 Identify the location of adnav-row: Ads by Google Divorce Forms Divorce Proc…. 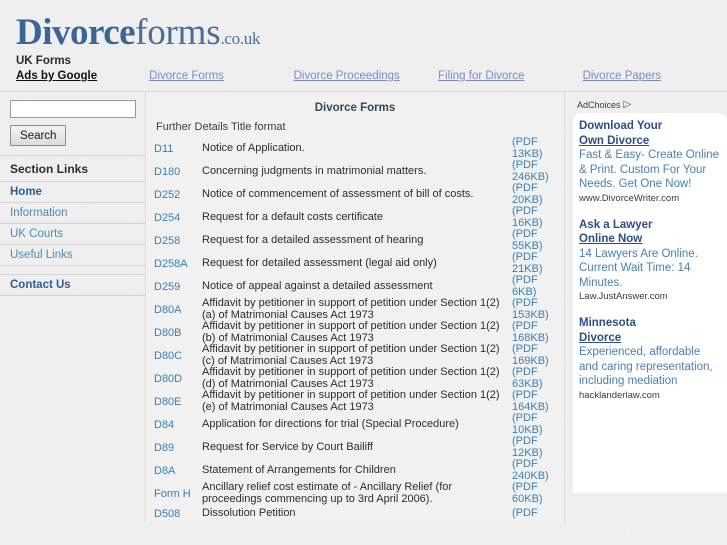
(371, 76).